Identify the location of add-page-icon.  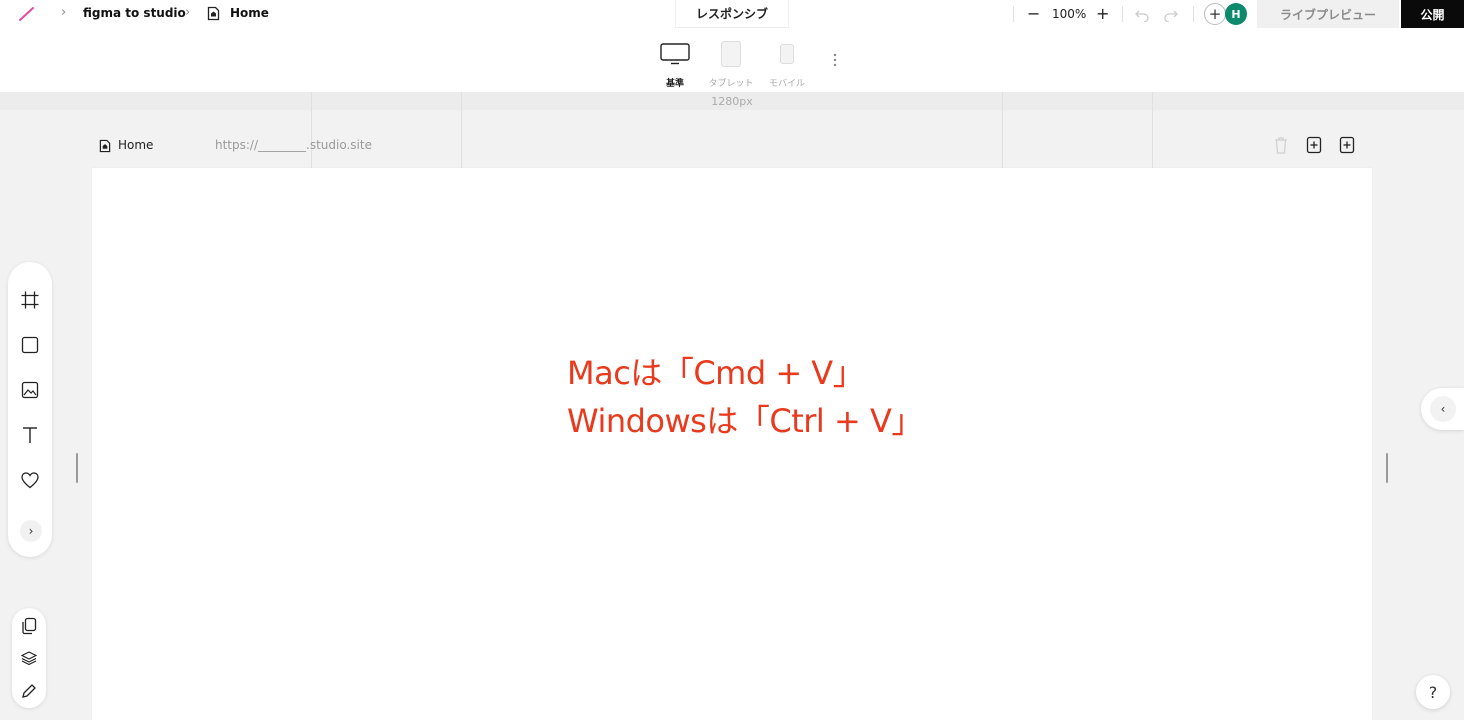
(1347, 147).